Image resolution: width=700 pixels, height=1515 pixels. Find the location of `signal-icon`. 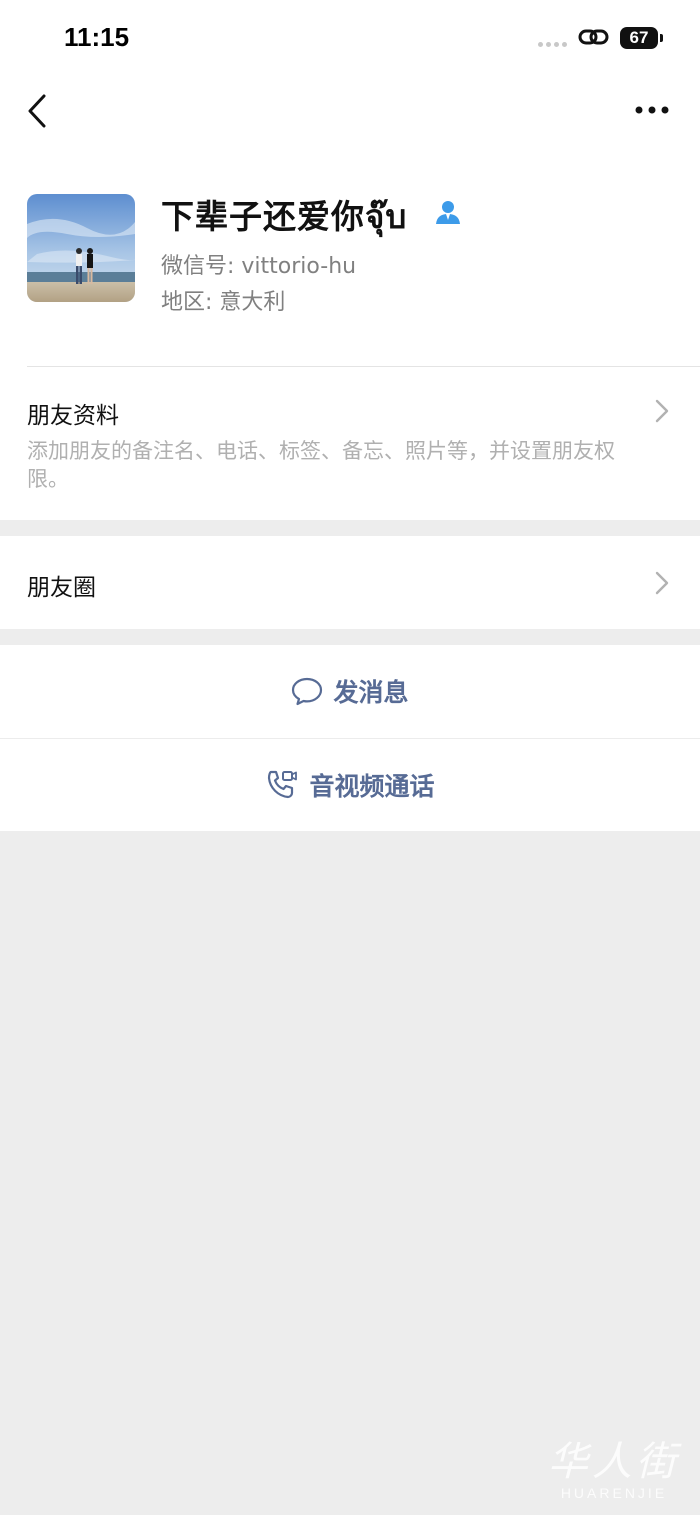

signal-icon is located at coordinates (552, 44).